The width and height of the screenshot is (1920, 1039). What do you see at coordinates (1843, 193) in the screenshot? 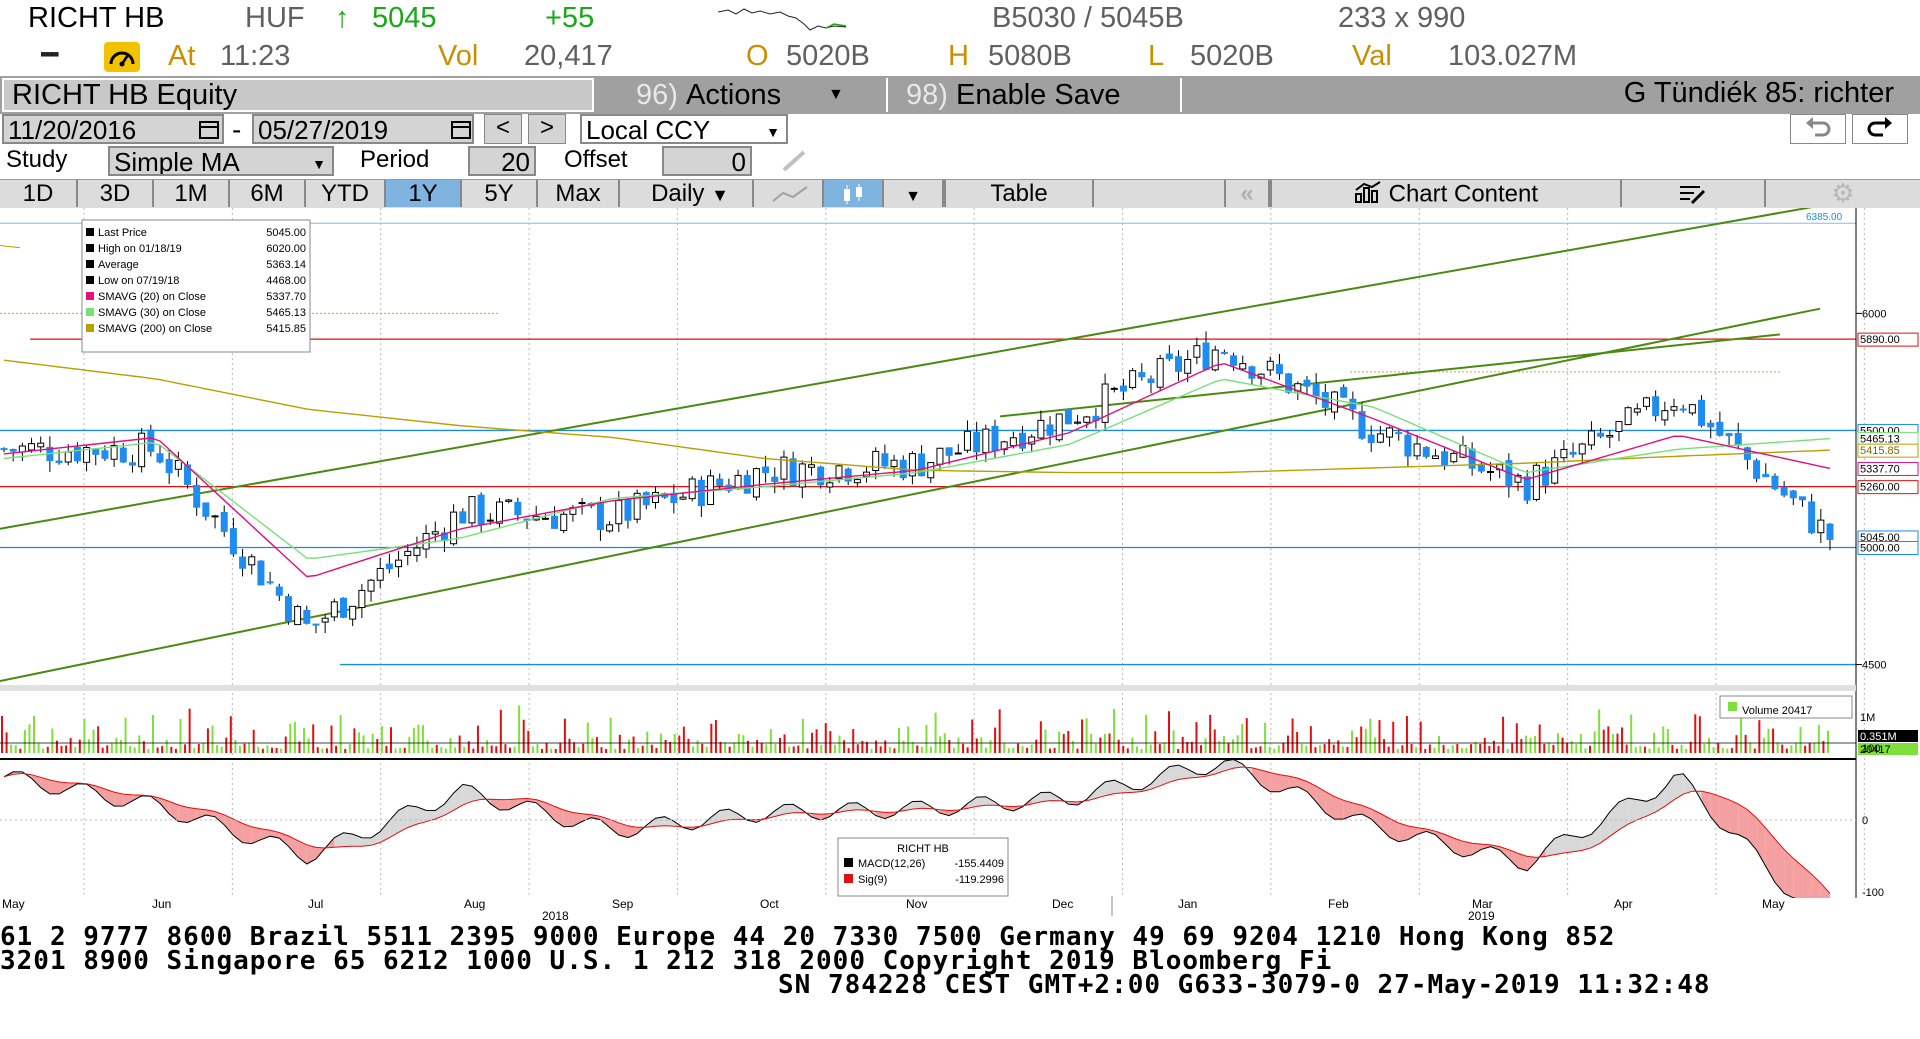
I see `gear-icon: ⚙` at bounding box center [1843, 193].